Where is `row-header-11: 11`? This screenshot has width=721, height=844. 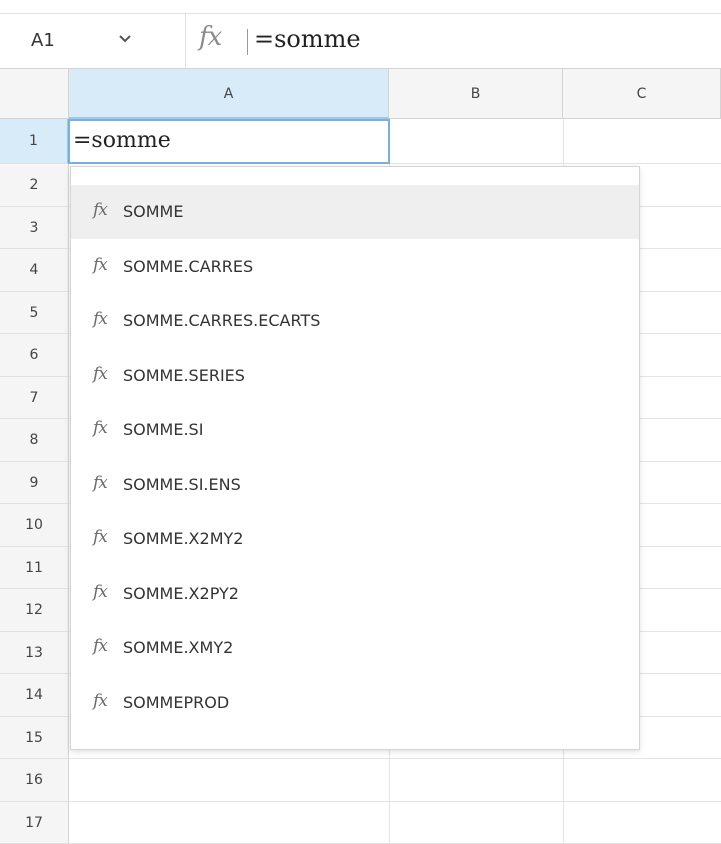 row-header-11: 11 is located at coordinates (34, 568).